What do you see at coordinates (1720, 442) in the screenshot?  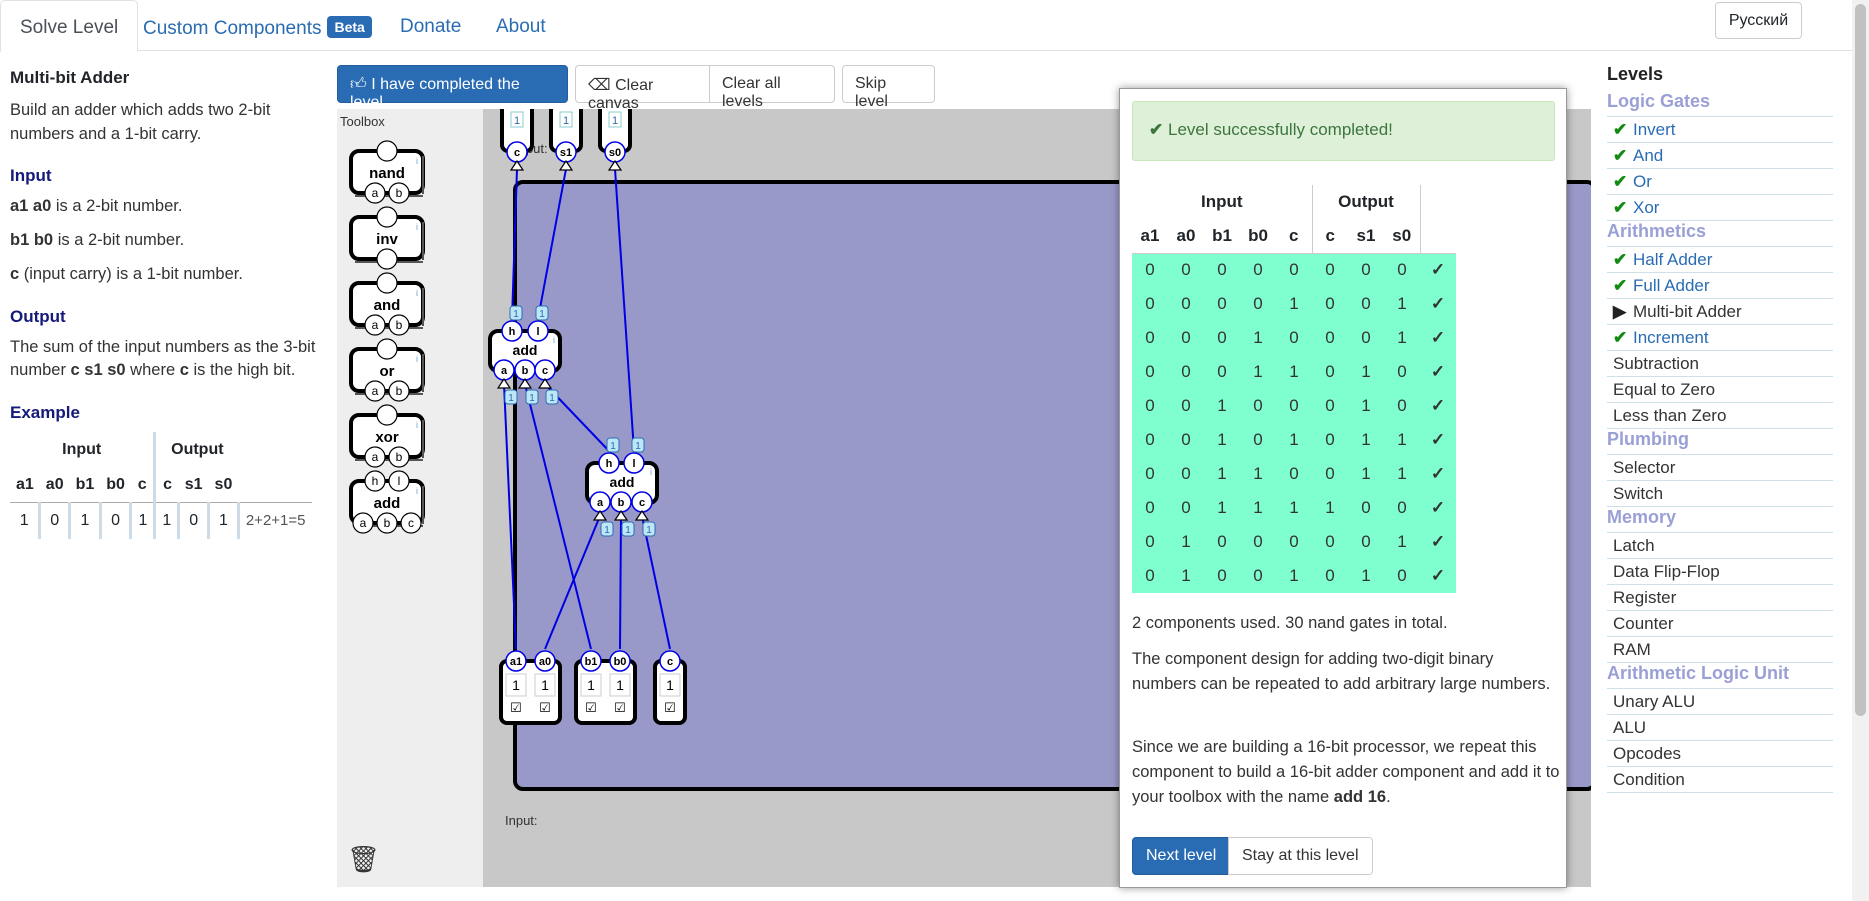 I see `level-group-heading: Plumbing` at bounding box center [1720, 442].